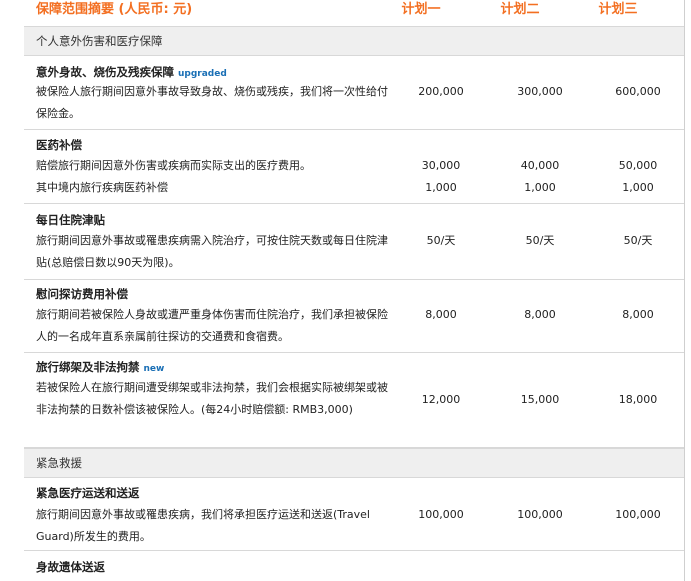 The height and width of the screenshot is (581, 691). I want to click on plan2-header: 计划二, so click(520, 9).